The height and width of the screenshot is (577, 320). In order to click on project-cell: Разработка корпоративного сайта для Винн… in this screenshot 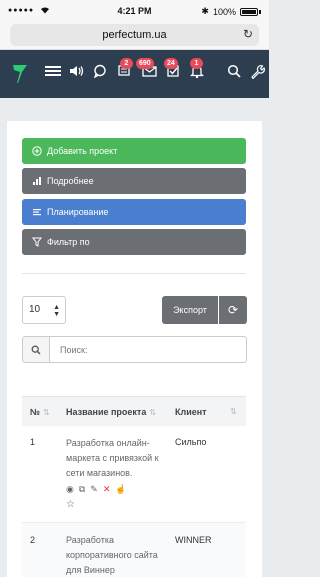, I will do `click(114, 555)`.